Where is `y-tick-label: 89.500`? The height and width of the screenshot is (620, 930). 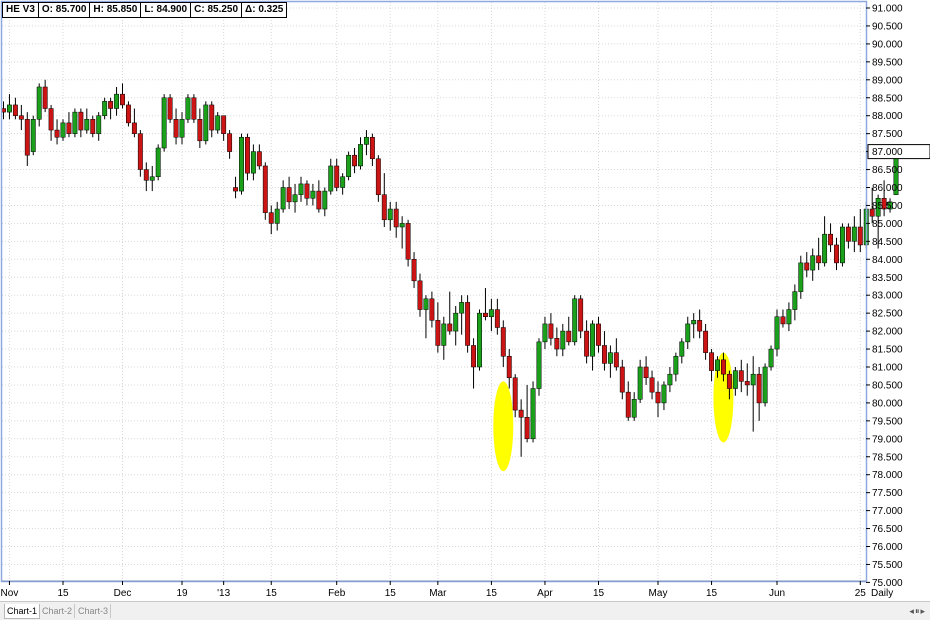
y-tick-label: 89.500 is located at coordinates (887, 62).